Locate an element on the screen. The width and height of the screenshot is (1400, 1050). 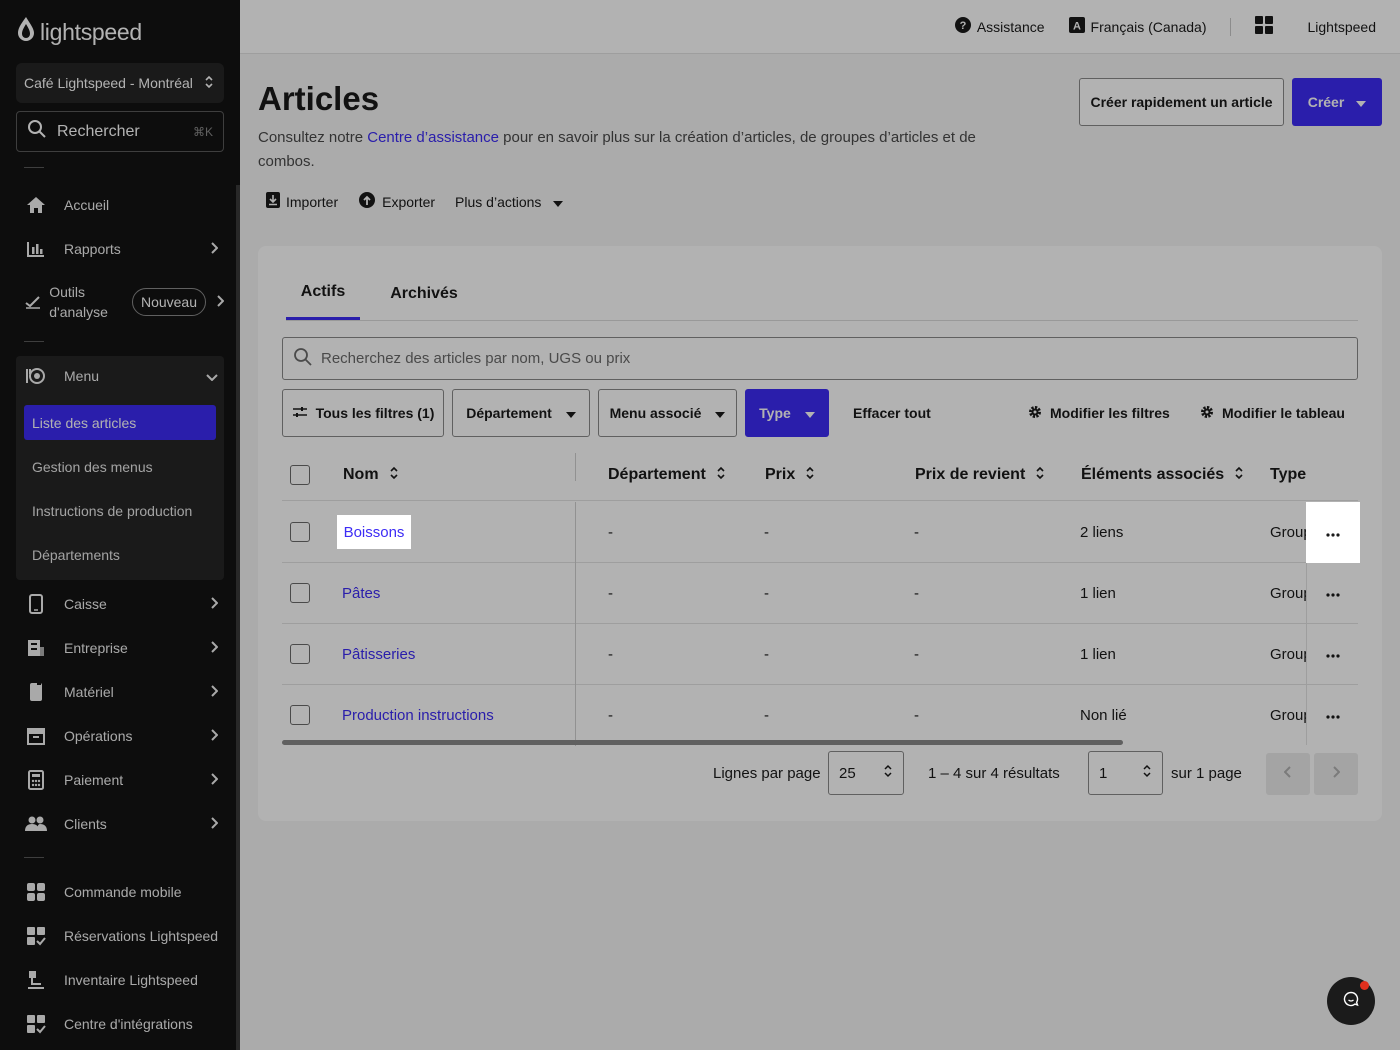
lightspeed-logo: lightspeed is located at coordinates (79, 32).